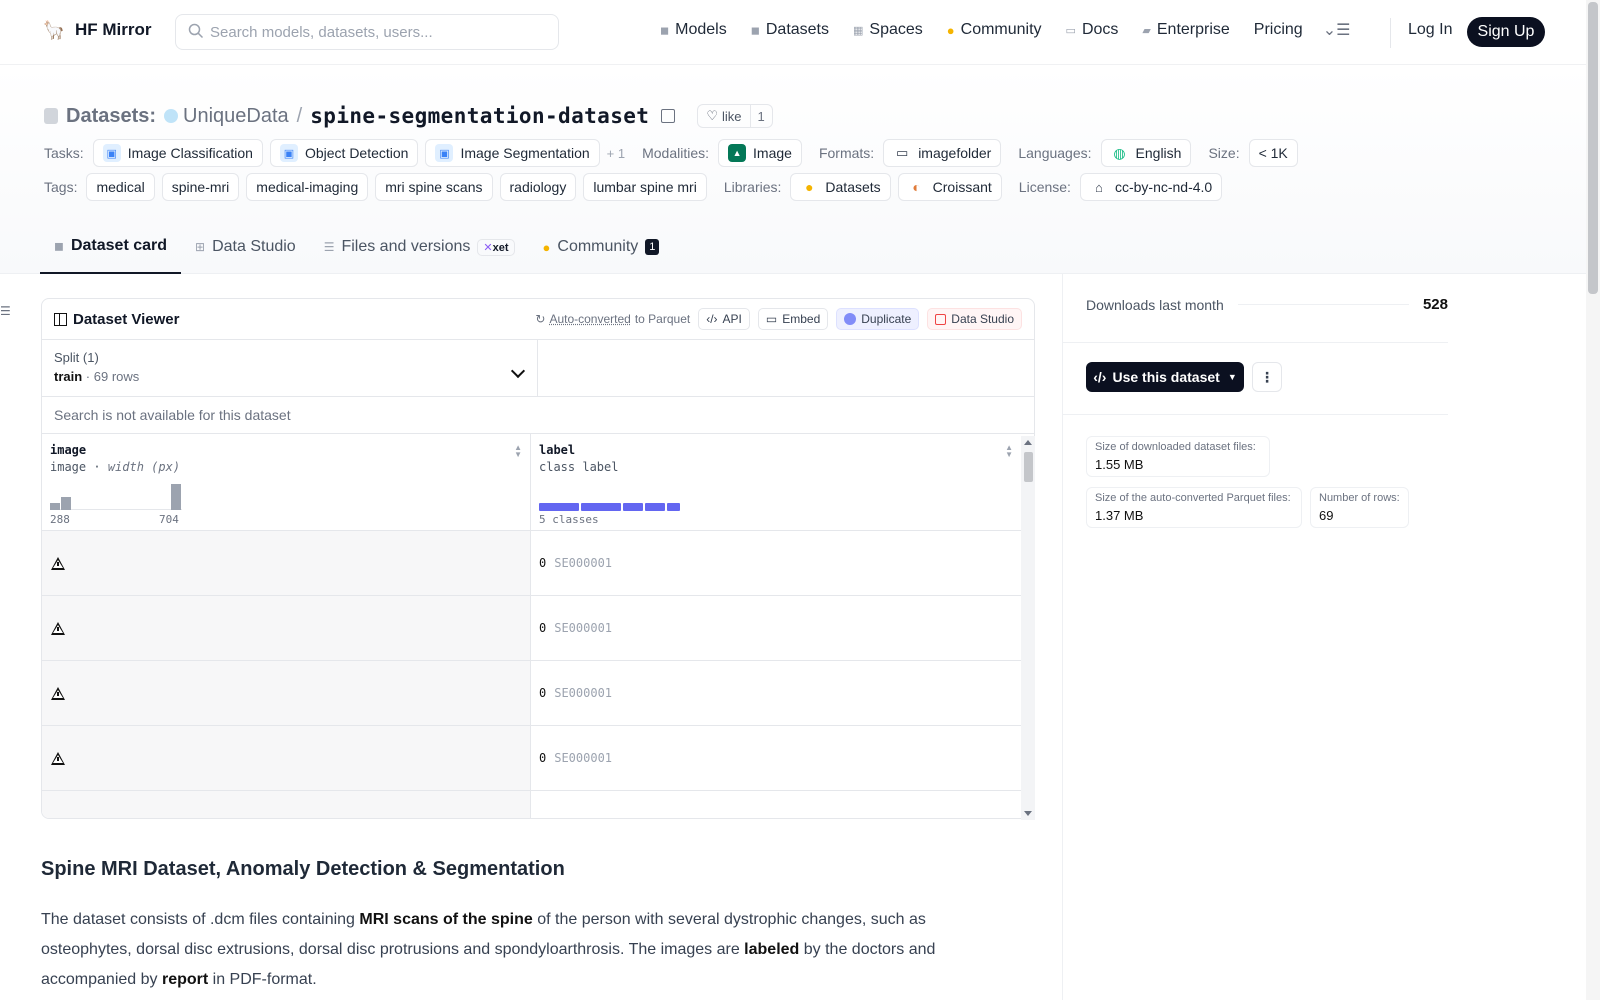 The image size is (1600, 1000). Describe the element at coordinates (601, 247) in the screenshot. I see `tab-community: ● Community 1` at that location.